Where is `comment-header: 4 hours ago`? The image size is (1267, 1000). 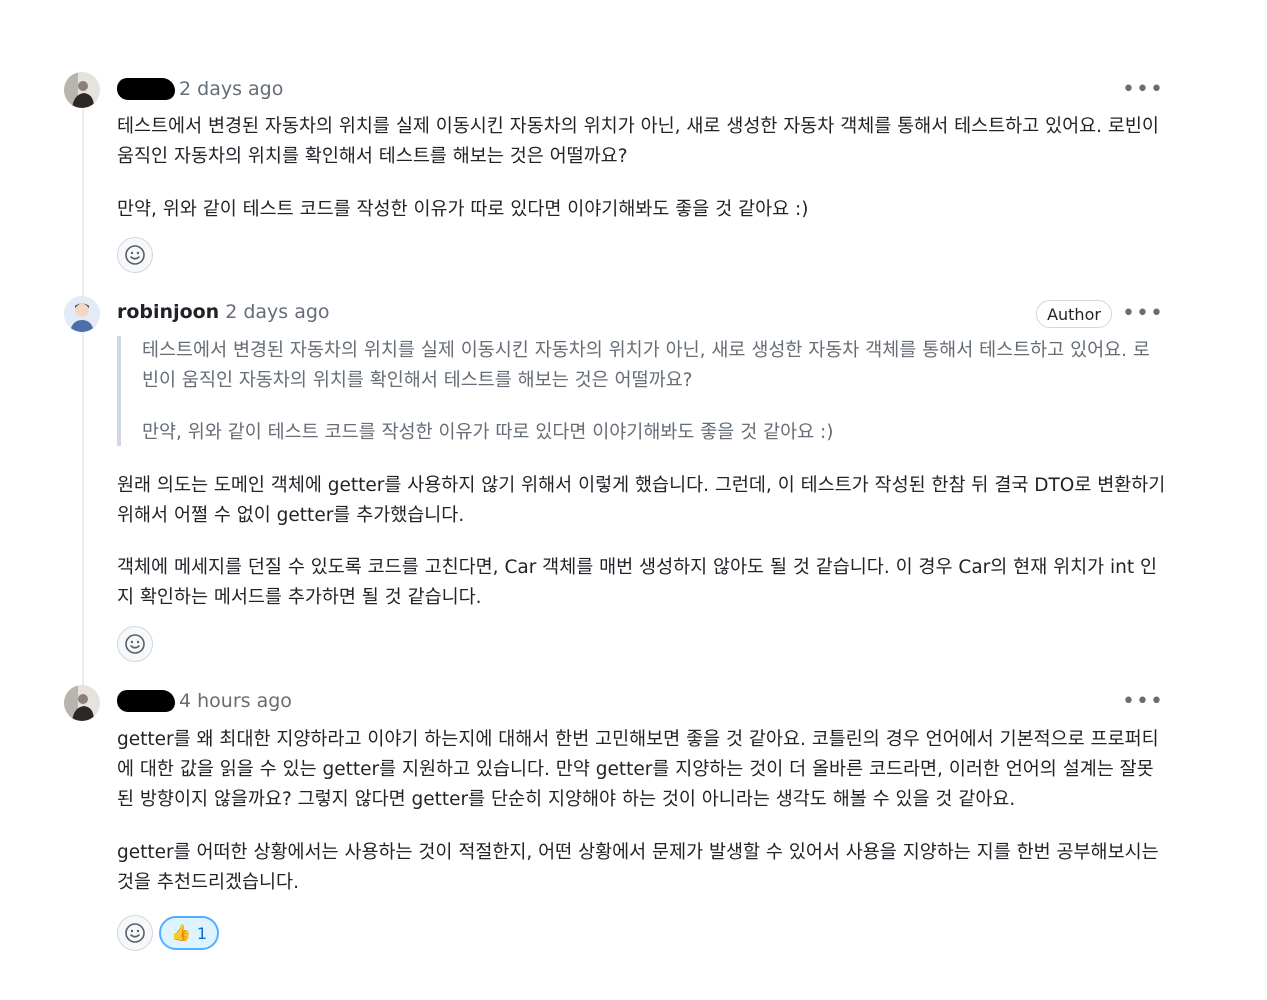 comment-header: 4 hours ago is located at coordinates (204, 701).